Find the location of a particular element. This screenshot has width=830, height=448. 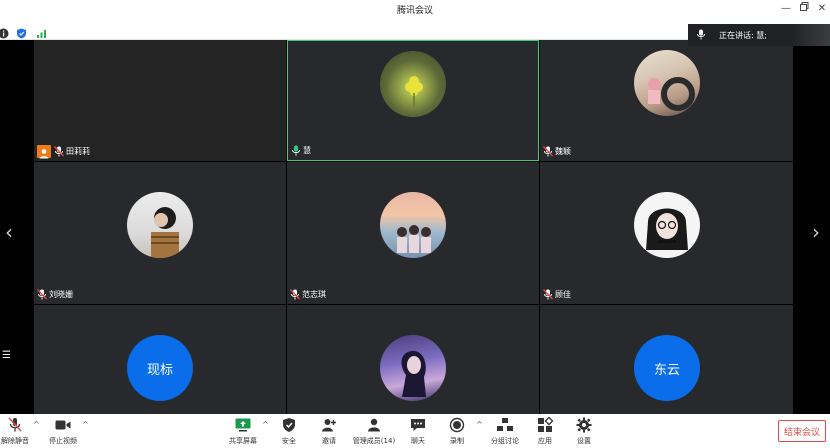

window-title: 腾讯会议 is located at coordinates (414, 11).